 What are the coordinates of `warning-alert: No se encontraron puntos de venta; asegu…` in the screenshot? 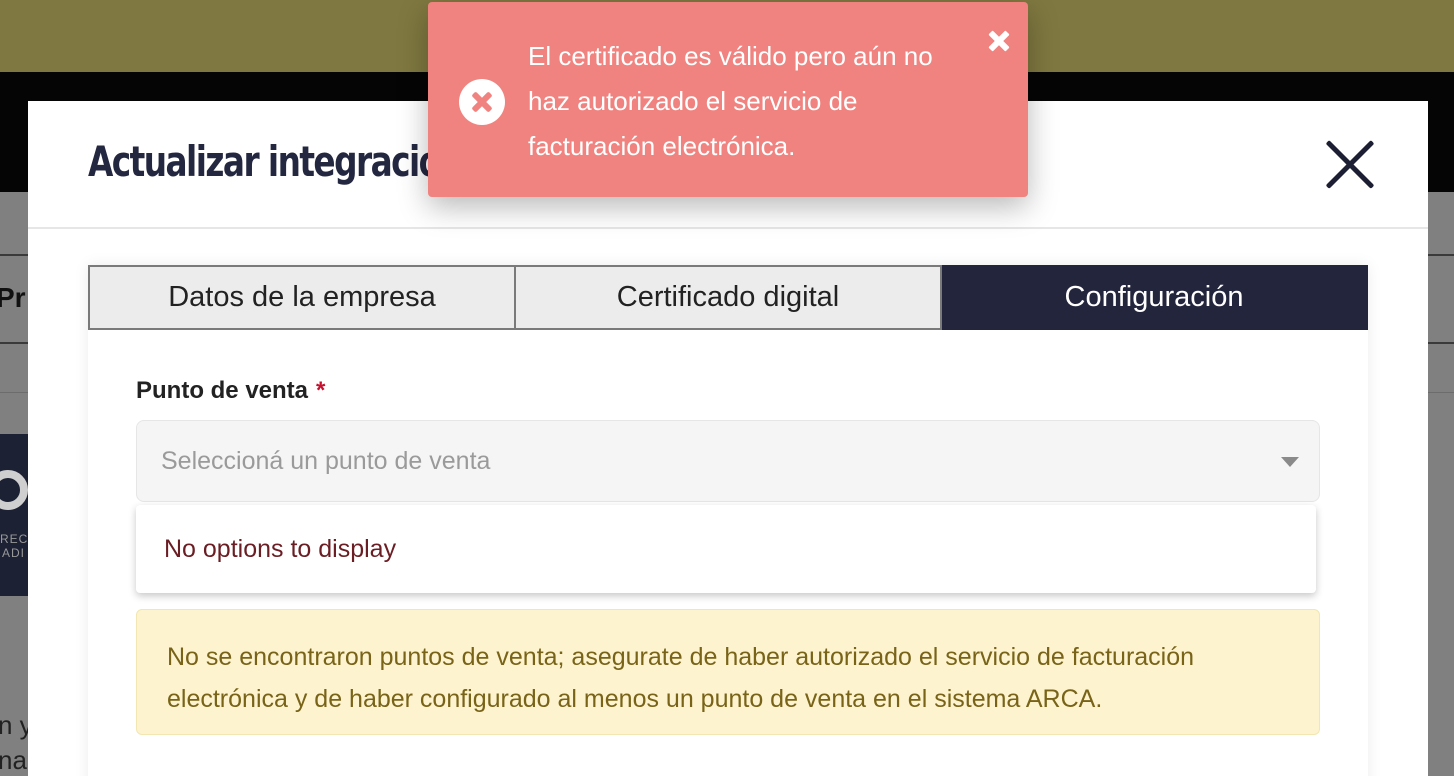 It's located at (728, 672).